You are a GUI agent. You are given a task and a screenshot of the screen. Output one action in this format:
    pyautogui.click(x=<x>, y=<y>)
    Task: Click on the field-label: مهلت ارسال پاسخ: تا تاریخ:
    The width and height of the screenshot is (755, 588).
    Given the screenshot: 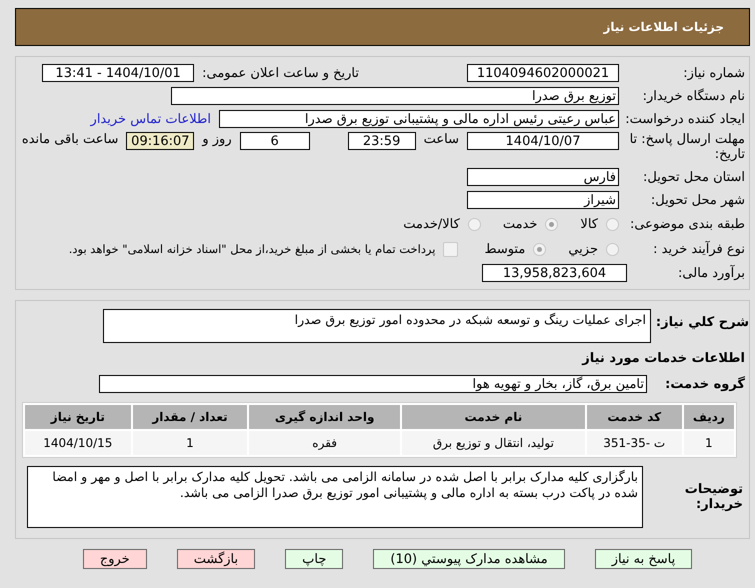 What is the action you would take?
    pyautogui.click(x=686, y=147)
    